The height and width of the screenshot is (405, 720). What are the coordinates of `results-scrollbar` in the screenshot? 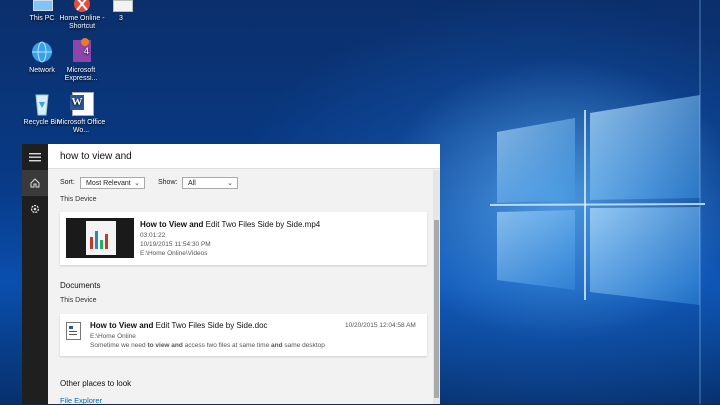 It's located at (436, 287).